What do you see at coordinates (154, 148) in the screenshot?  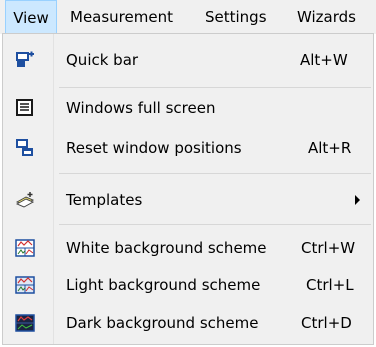 I see `menu-item-label: Reset window positions` at bounding box center [154, 148].